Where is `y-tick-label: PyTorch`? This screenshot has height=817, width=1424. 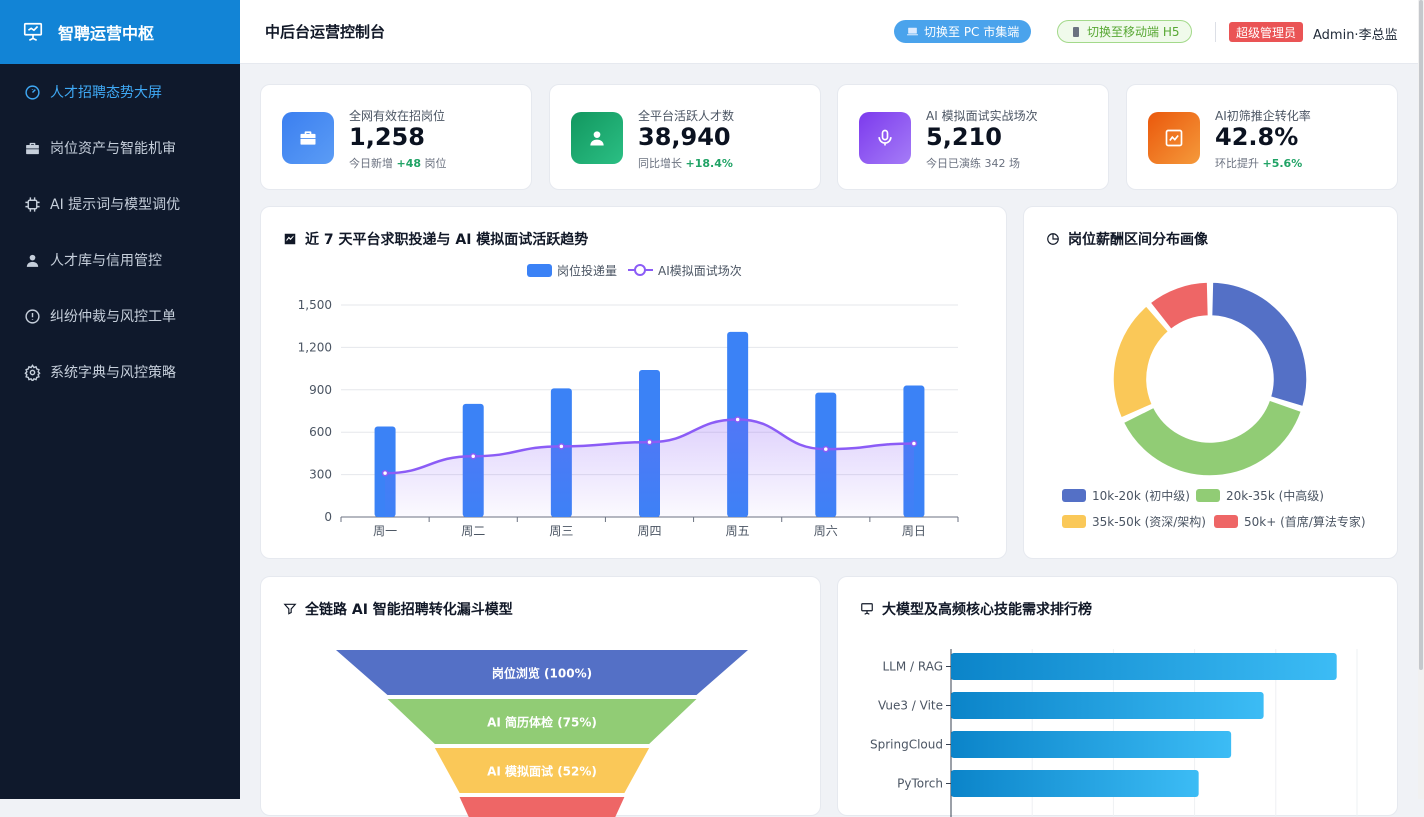 y-tick-label: PyTorch is located at coordinates (920, 784).